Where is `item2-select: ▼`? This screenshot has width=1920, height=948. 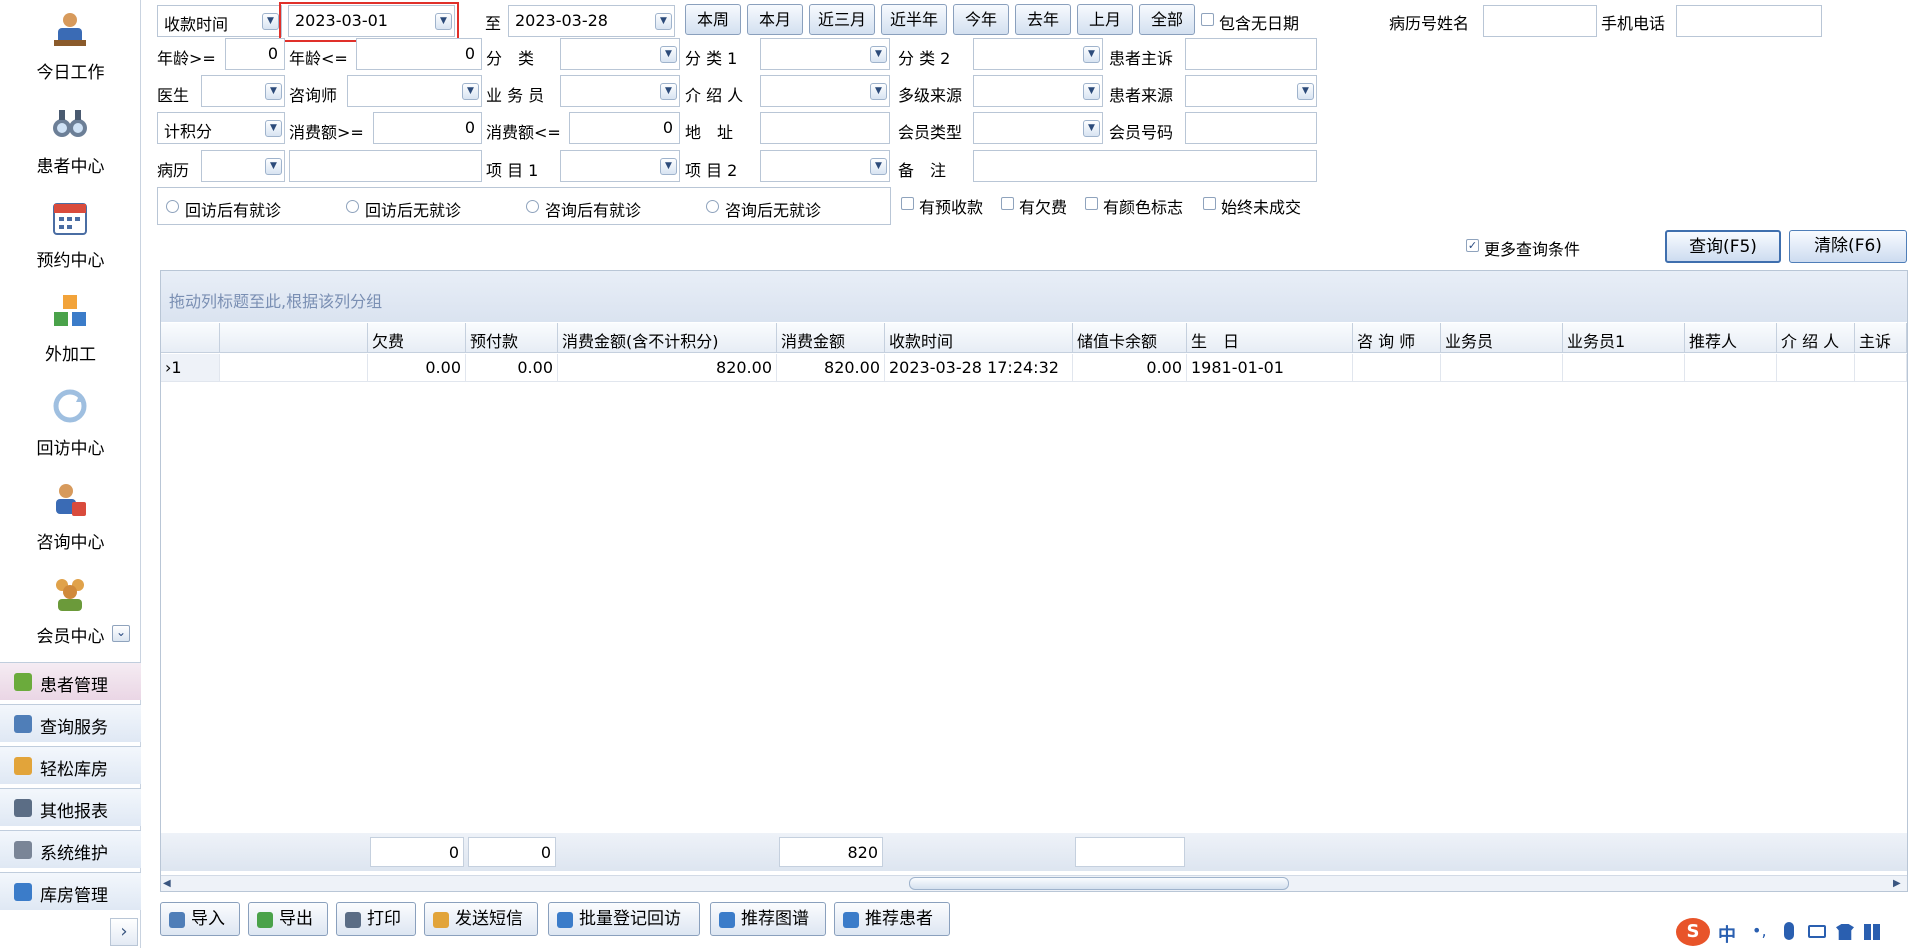
item2-select: ▼ is located at coordinates (825, 166).